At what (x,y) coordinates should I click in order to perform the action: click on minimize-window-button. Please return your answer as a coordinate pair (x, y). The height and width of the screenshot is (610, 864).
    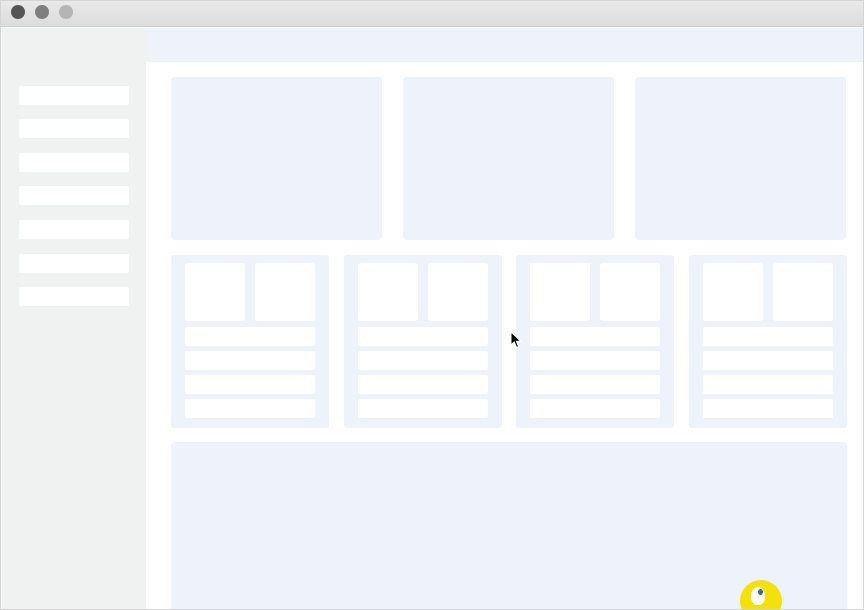
    Looking at the image, I should click on (42, 12).